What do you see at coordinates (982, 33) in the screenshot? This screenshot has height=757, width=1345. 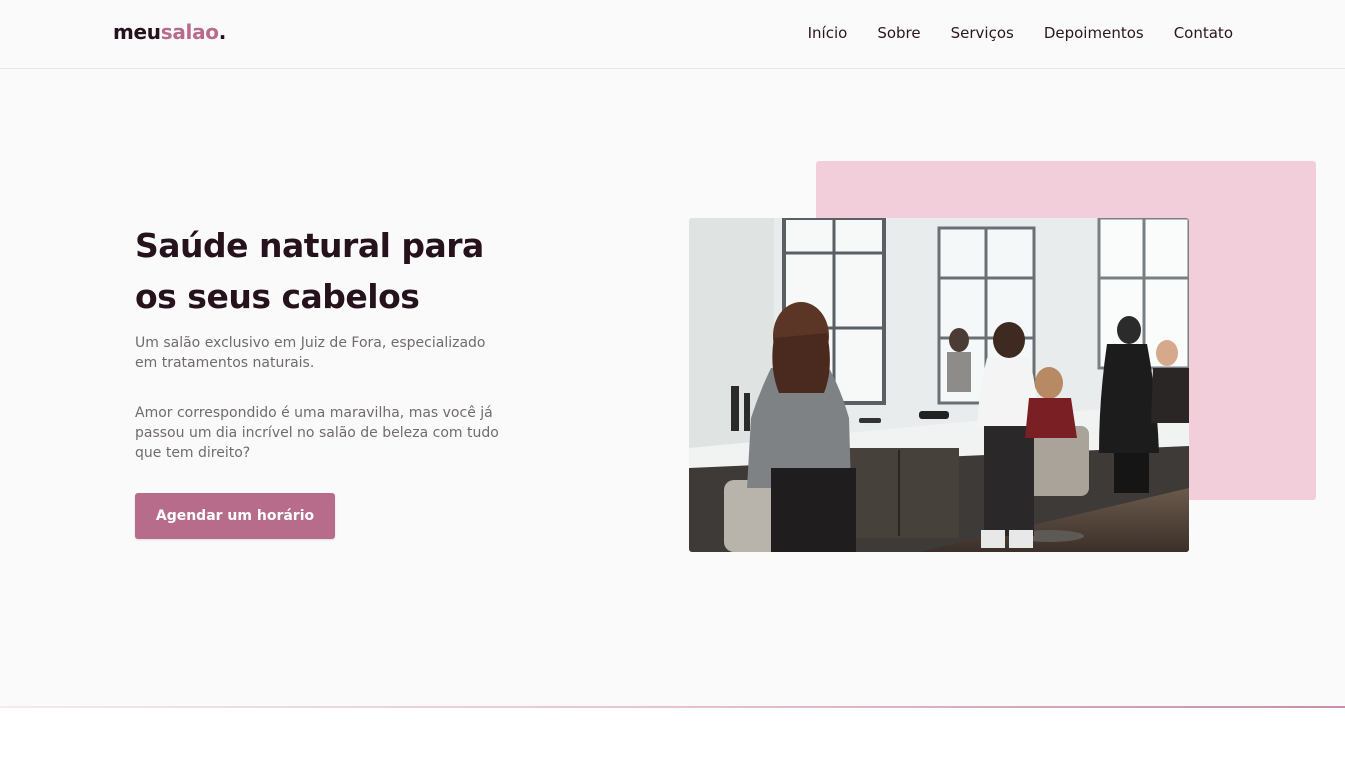 I see `nav-link-servicos: Serviços` at bounding box center [982, 33].